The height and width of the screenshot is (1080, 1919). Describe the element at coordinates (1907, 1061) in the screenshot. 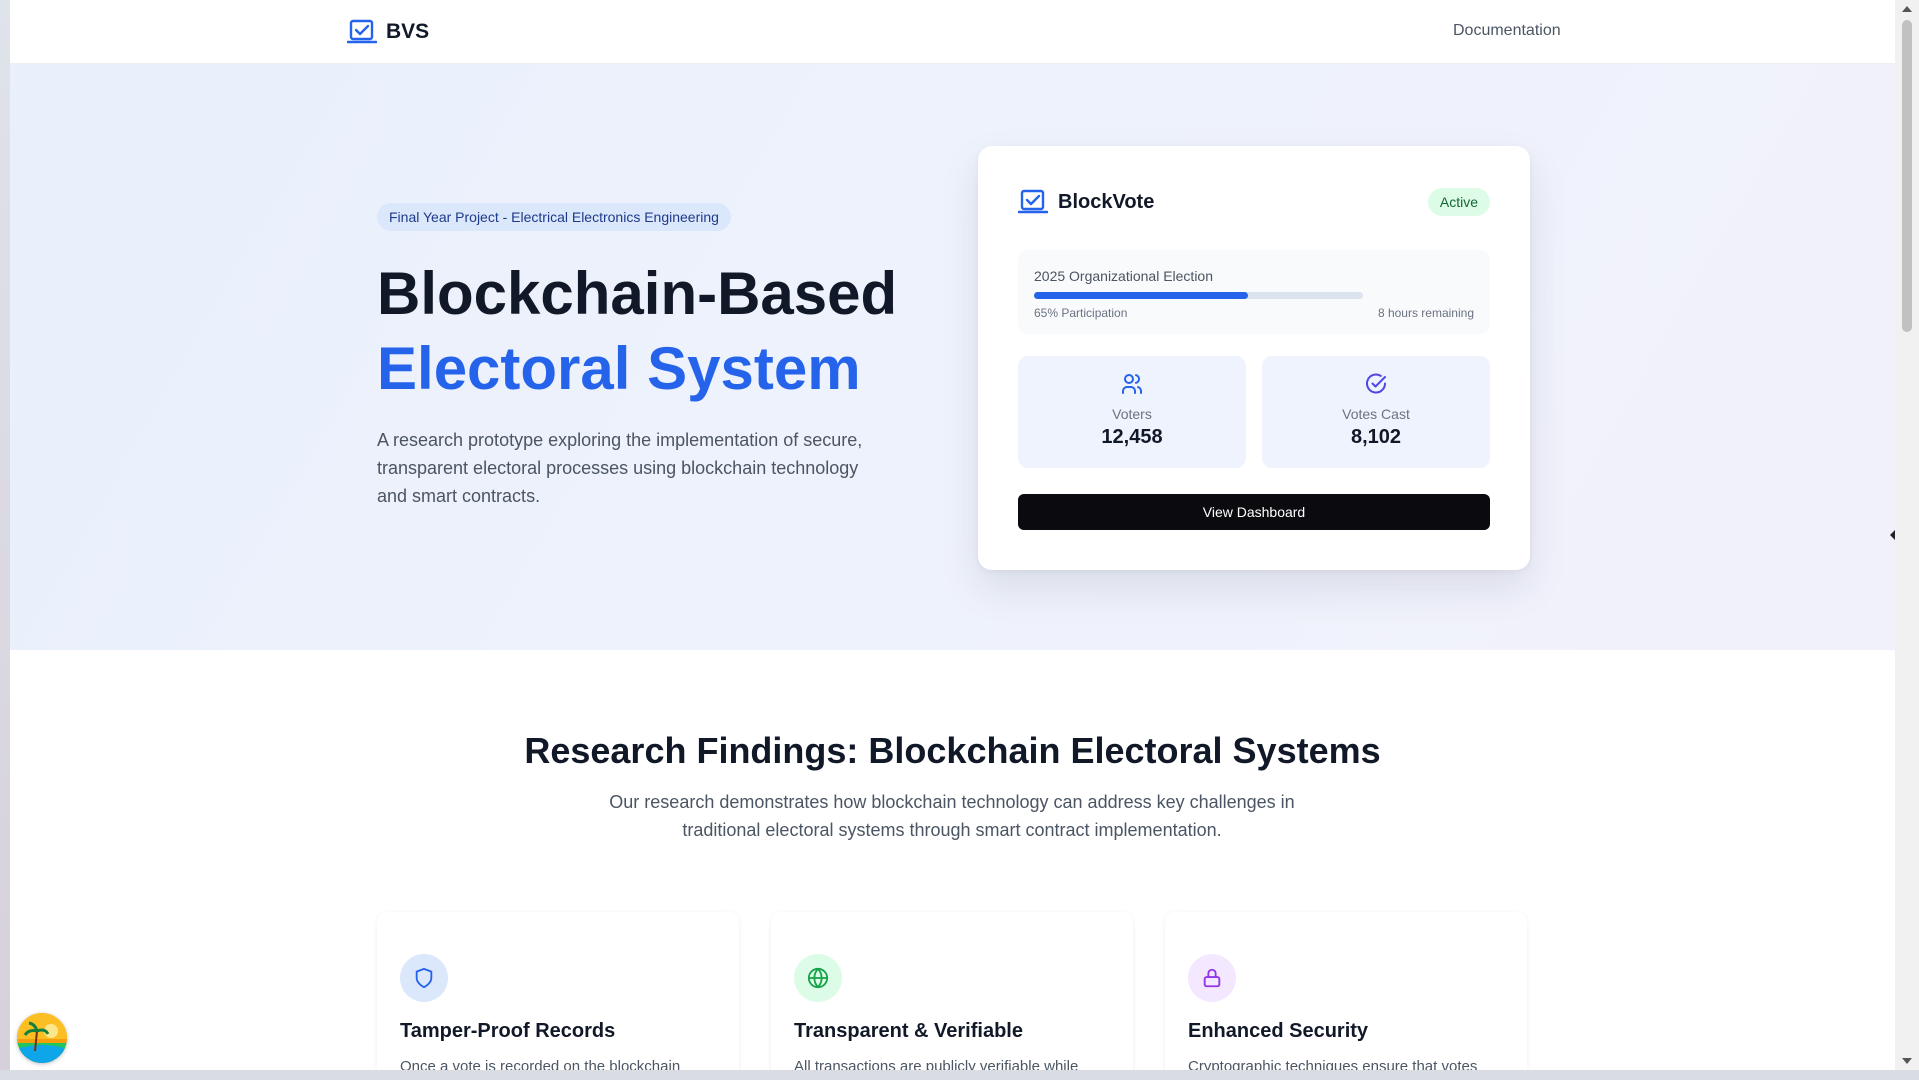

I see `scroll-down-icon` at that location.